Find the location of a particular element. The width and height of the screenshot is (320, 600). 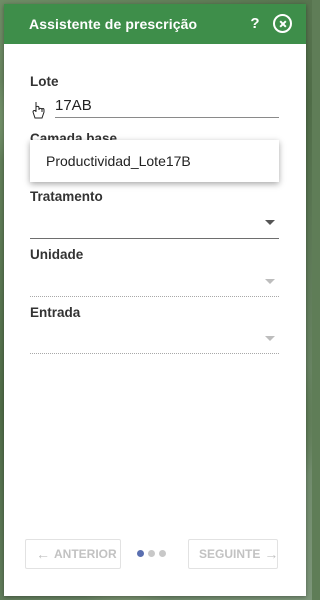

tratamento-label: Tratamento is located at coordinates (66, 196).